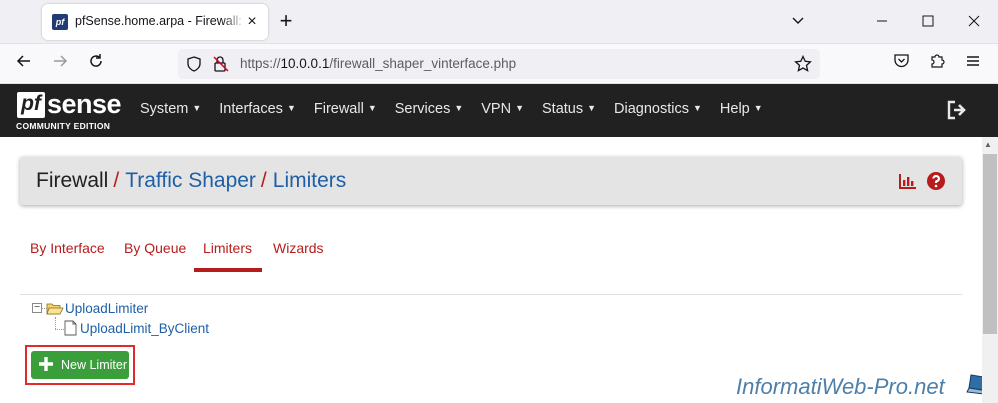 The width and height of the screenshot is (998, 403). What do you see at coordinates (973, 64) in the screenshot?
I see `hamburger-menu-icon` at bounding box center [973, 64].